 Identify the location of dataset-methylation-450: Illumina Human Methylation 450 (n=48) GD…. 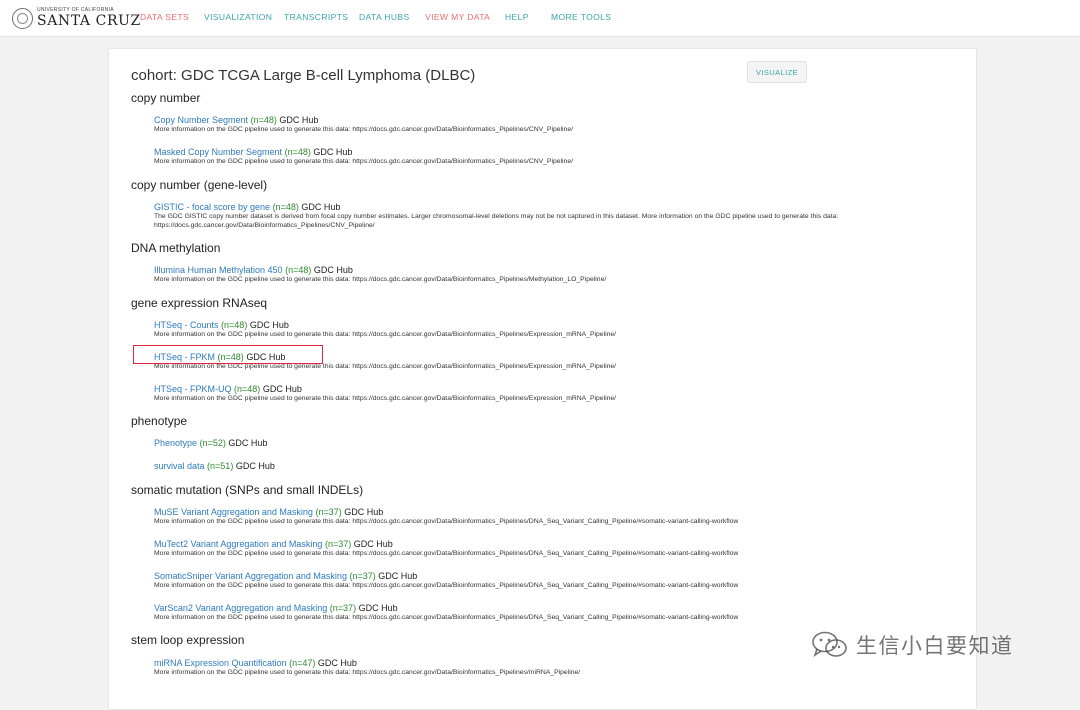
(554, 275).